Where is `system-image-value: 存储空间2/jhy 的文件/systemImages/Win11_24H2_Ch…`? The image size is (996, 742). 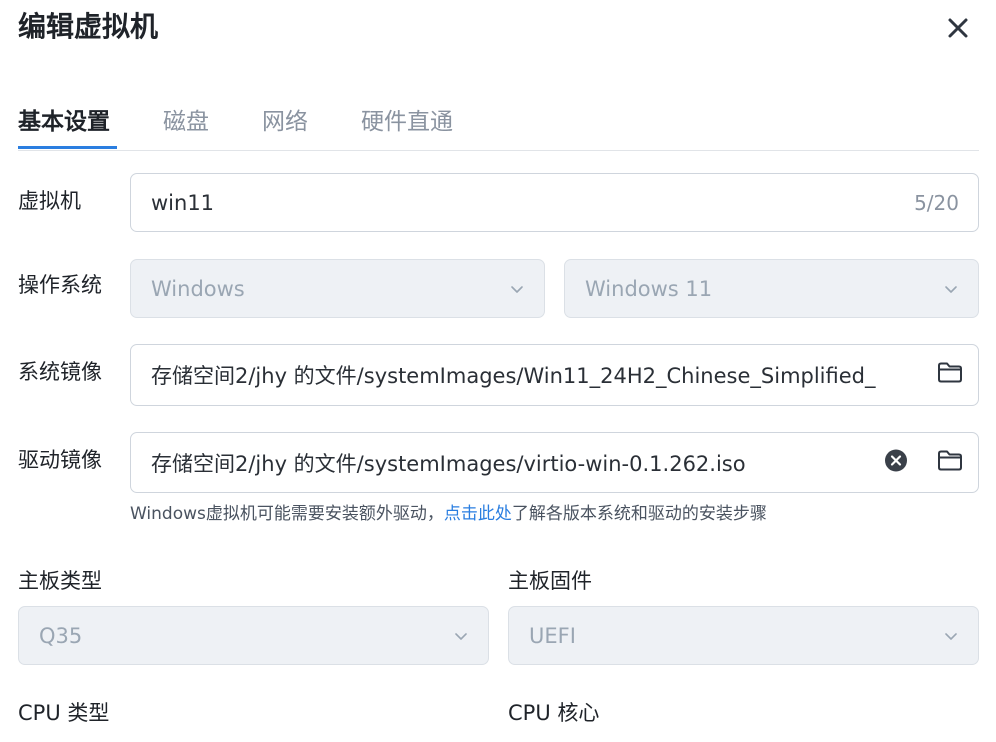 system-image-value: 存储空间2/jhy 的文件/systemImages/Win11_24H2_Ch… is located at coordinates (513, 376).